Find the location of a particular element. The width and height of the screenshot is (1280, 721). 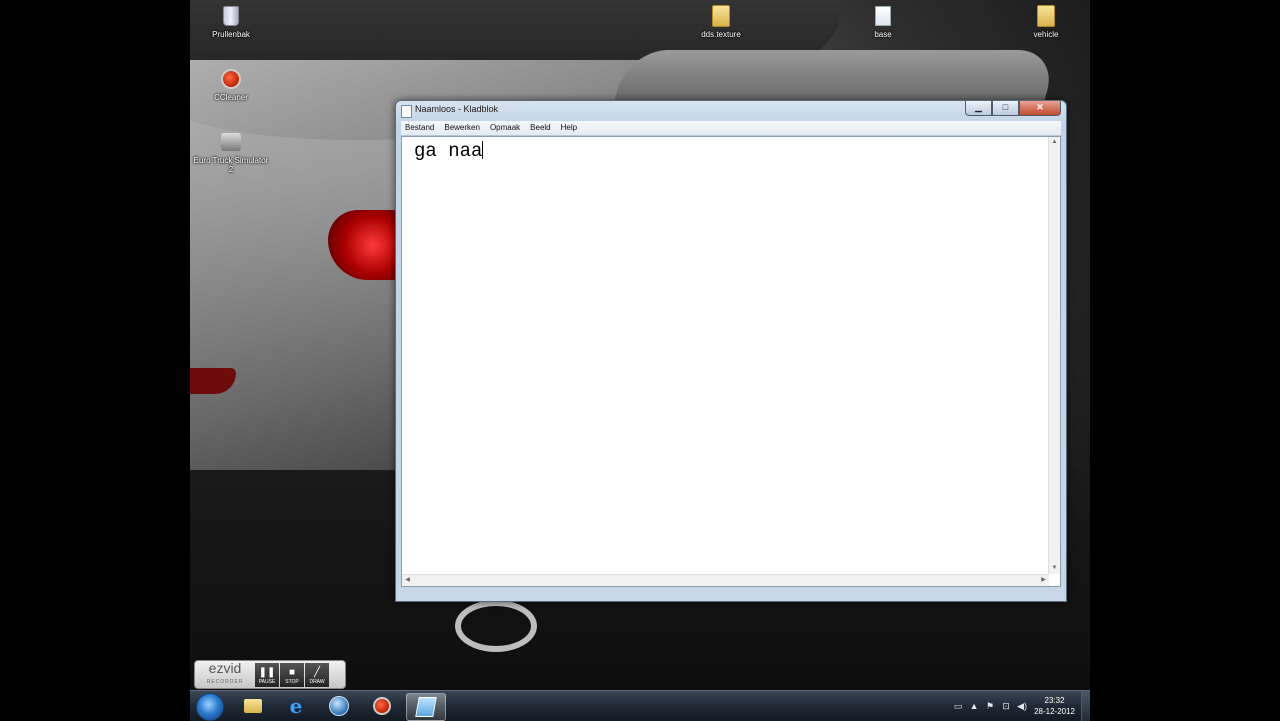

pen-icon: ╱ is located at coordinates (317, 672).